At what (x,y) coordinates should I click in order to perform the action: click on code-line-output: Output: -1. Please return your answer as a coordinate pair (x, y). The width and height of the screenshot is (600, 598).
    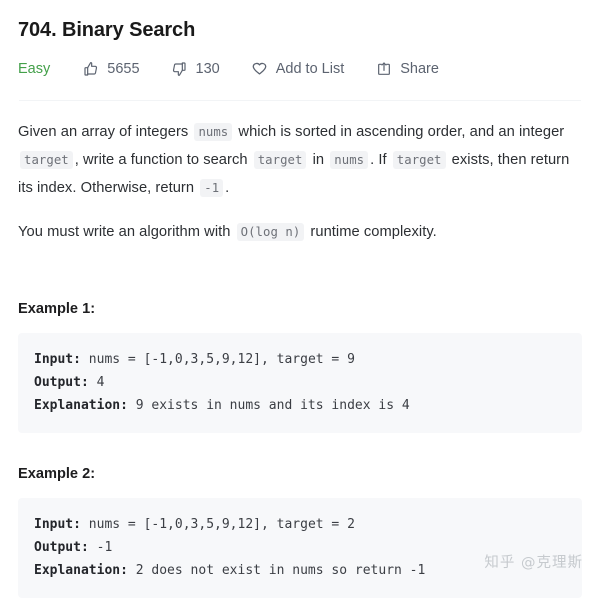
    Looking at the image, I should click on (300, 547).